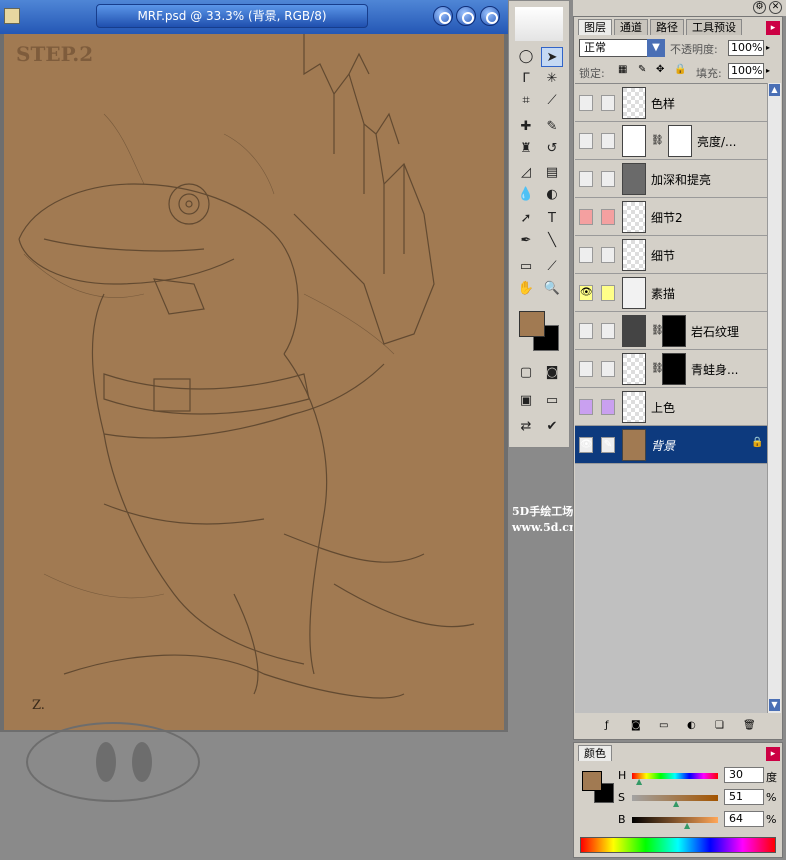 Image resolution: width=786 pixels, height=860 pixels. Describe the element at coordinates (595, 27) in the screenshot. I see `tab-layers: 图层` at that location.